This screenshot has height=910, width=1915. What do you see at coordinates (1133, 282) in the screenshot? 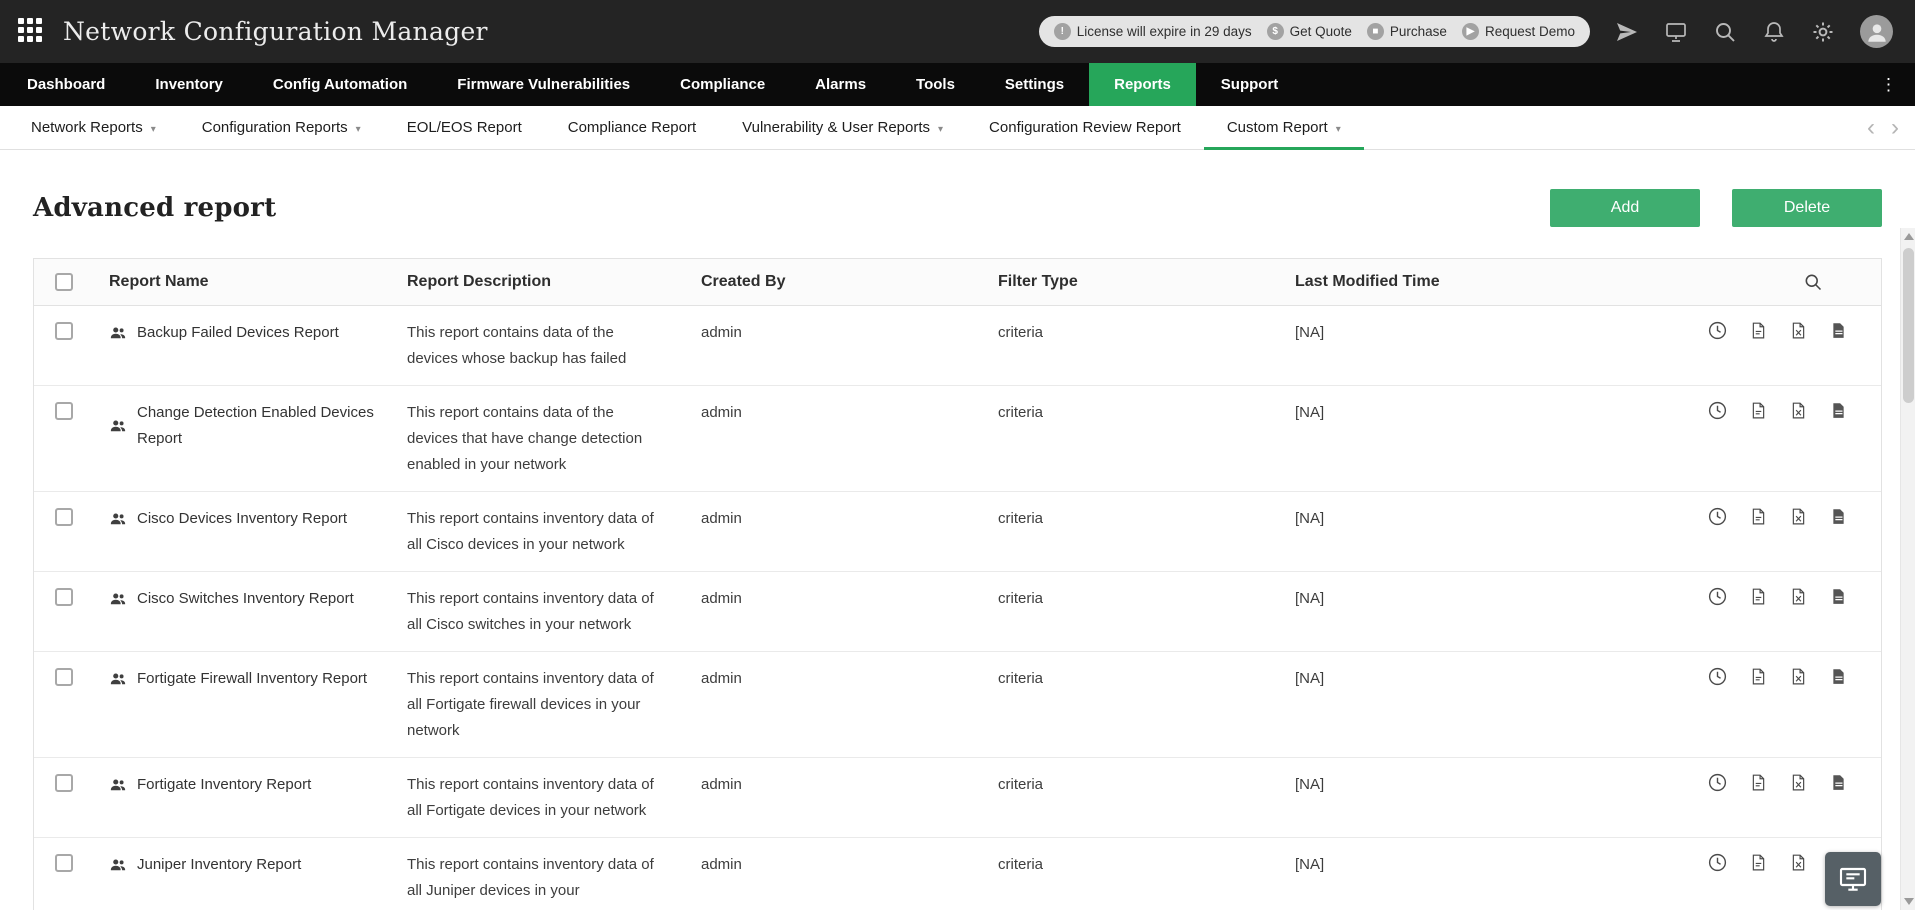
I see `column-header-filter-type: Filter Type` at bounding box center [1133, 282].